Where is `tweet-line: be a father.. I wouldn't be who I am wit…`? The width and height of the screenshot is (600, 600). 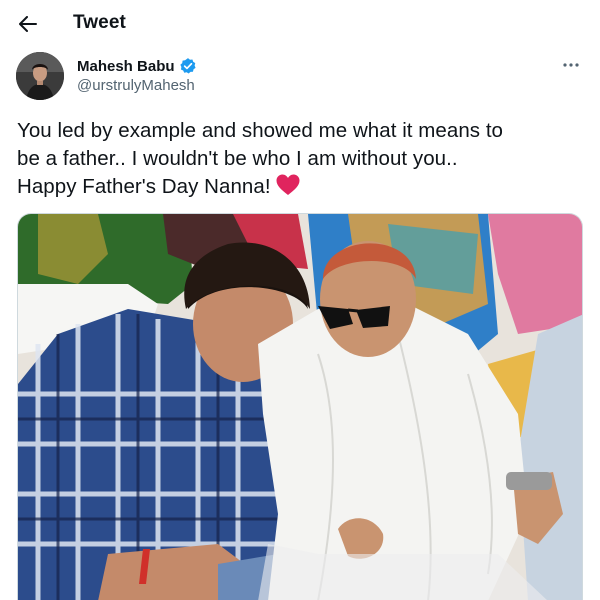 tweet-line: be a father.. I wouldn't be who I am wit… is located at coordinates (237, 158).